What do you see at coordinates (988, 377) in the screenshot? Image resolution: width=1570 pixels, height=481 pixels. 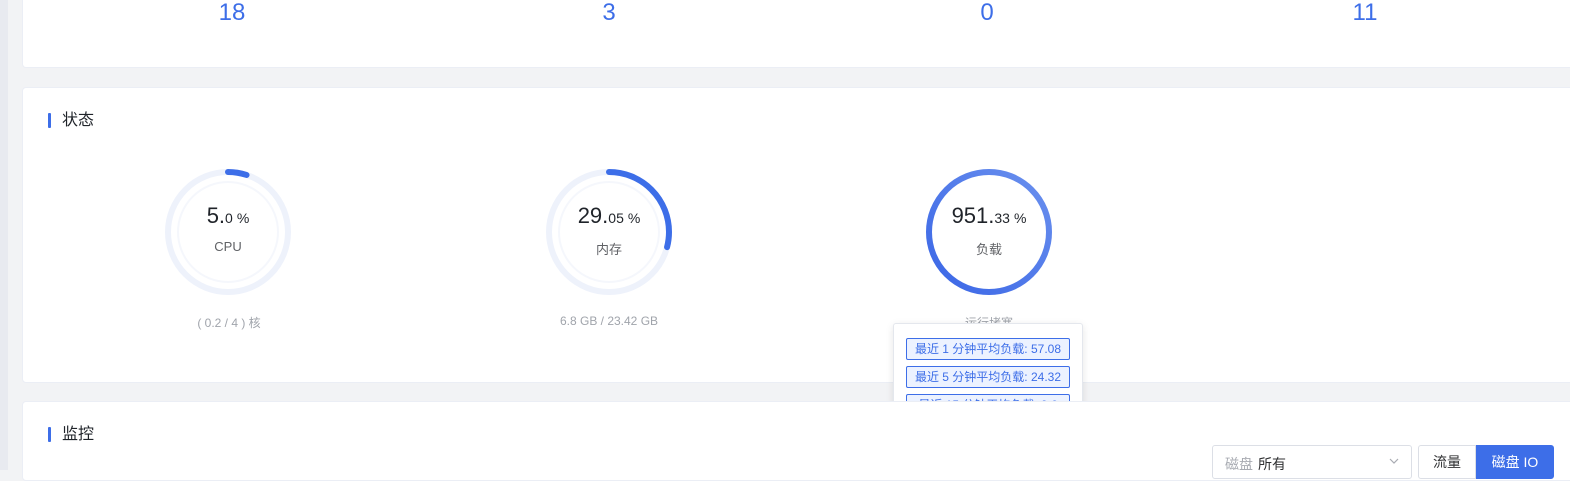 I see `load-5min-tag: 最近 5 分钟平均负载: 24.32` at bounding box center [988, 377].